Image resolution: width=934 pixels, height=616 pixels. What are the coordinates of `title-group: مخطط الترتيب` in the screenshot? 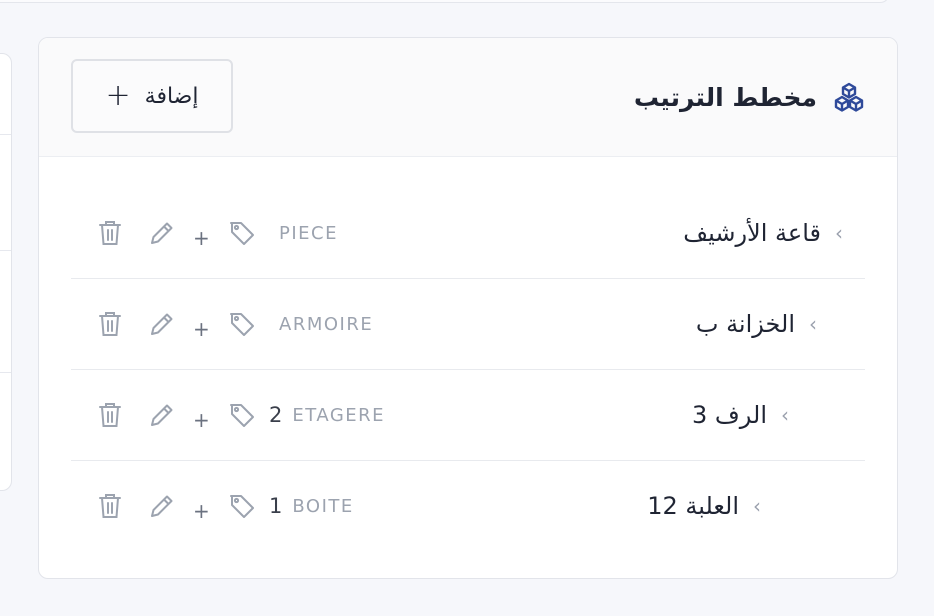 It's located at (749, 97).